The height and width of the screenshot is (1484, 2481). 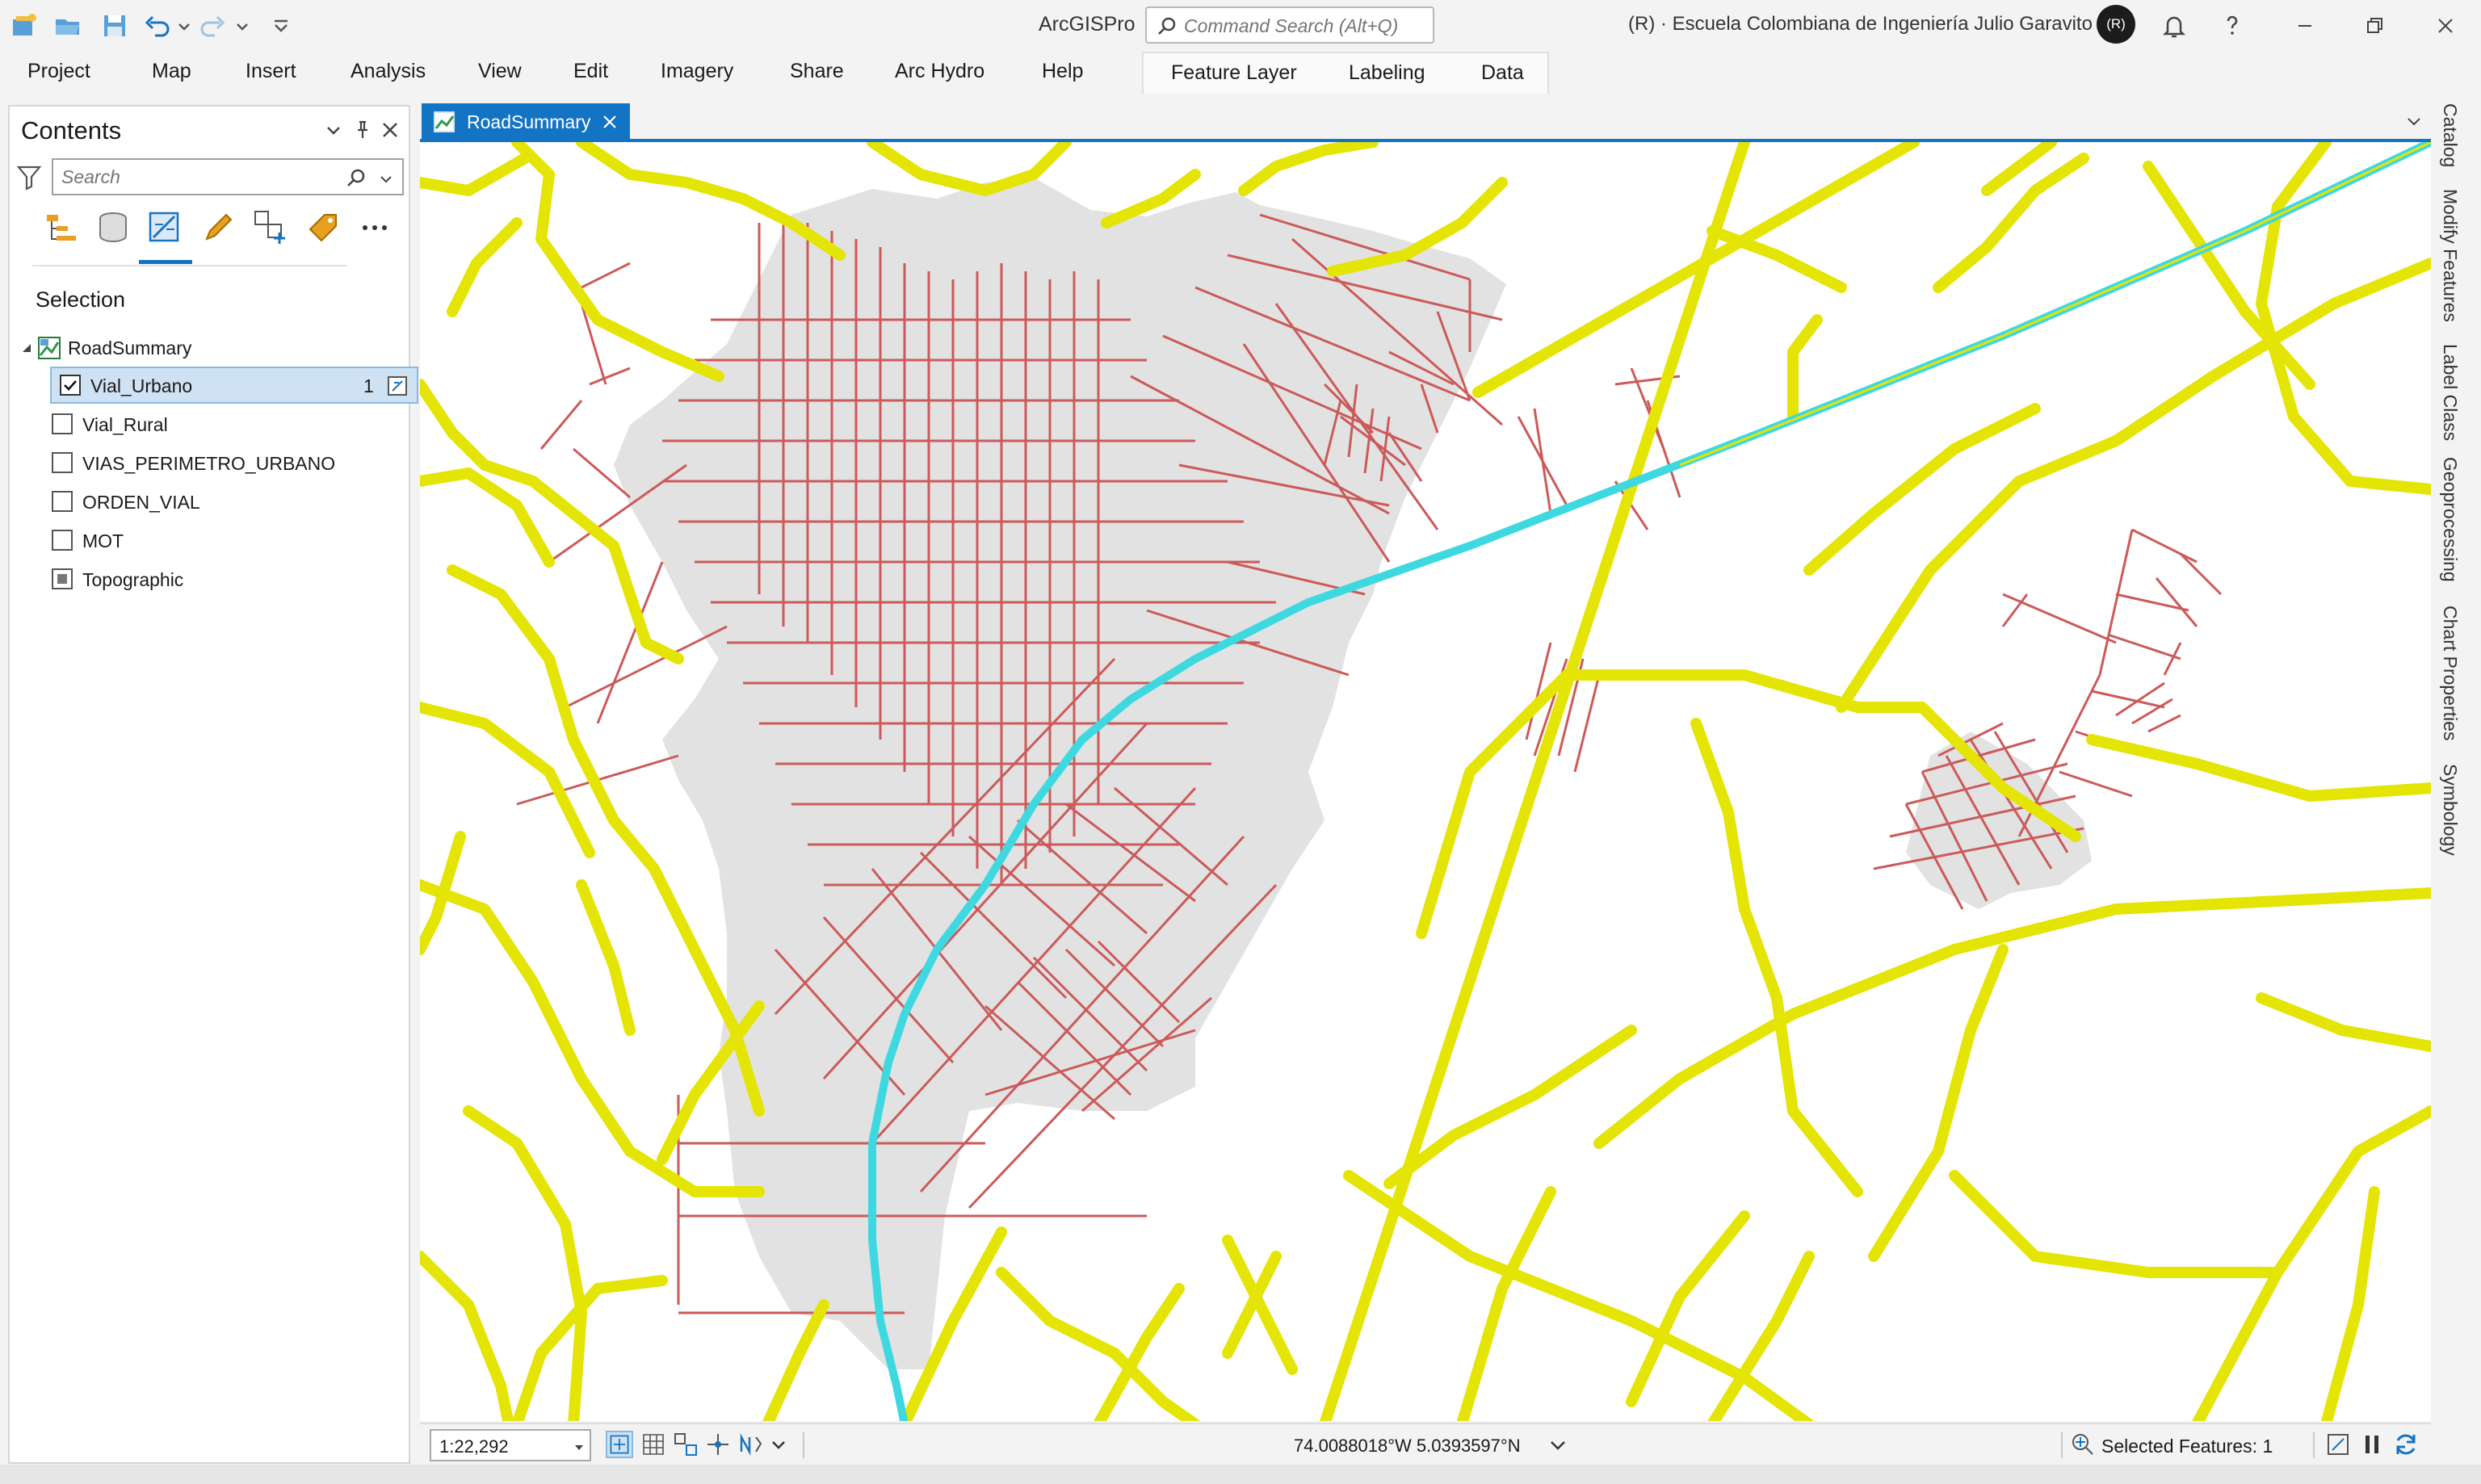 What do you see at coordinates (619, 1444) in the screenshot?
I see `fixed-zoom-icon` at bounding box center [619, 1444].